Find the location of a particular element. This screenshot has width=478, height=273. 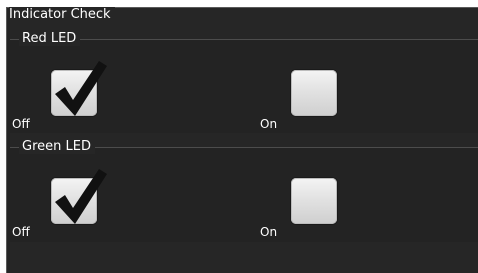

panel-title: Indicator Check is located at coordinates (62, 14).